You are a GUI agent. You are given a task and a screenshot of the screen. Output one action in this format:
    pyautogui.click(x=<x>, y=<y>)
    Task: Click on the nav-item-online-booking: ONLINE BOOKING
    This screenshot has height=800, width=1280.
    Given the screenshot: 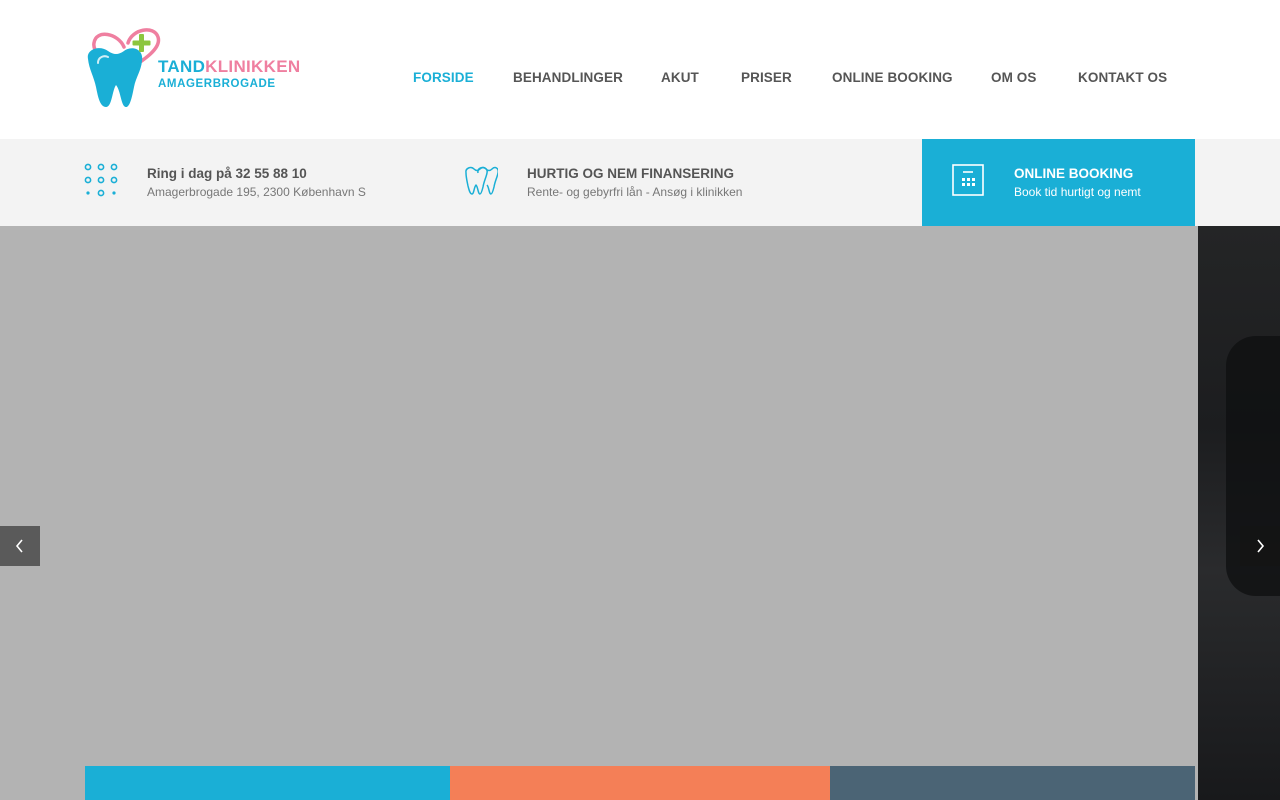 What is the action you would take?
    pyautogui.click(x=892, y=77)
    